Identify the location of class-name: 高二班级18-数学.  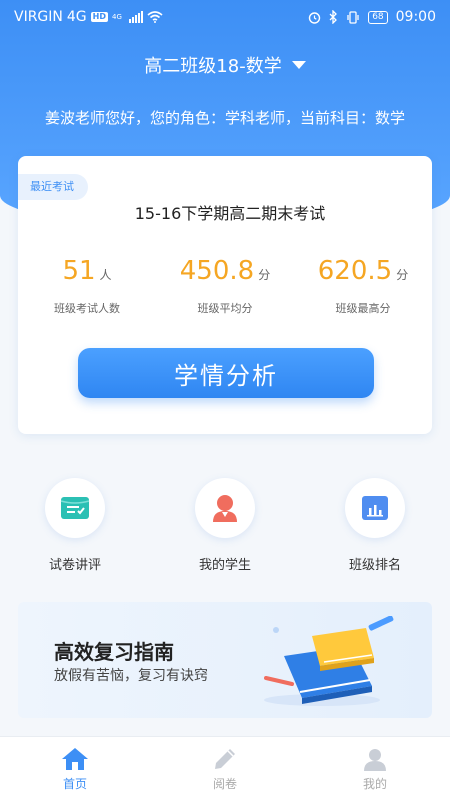
(213, 66).